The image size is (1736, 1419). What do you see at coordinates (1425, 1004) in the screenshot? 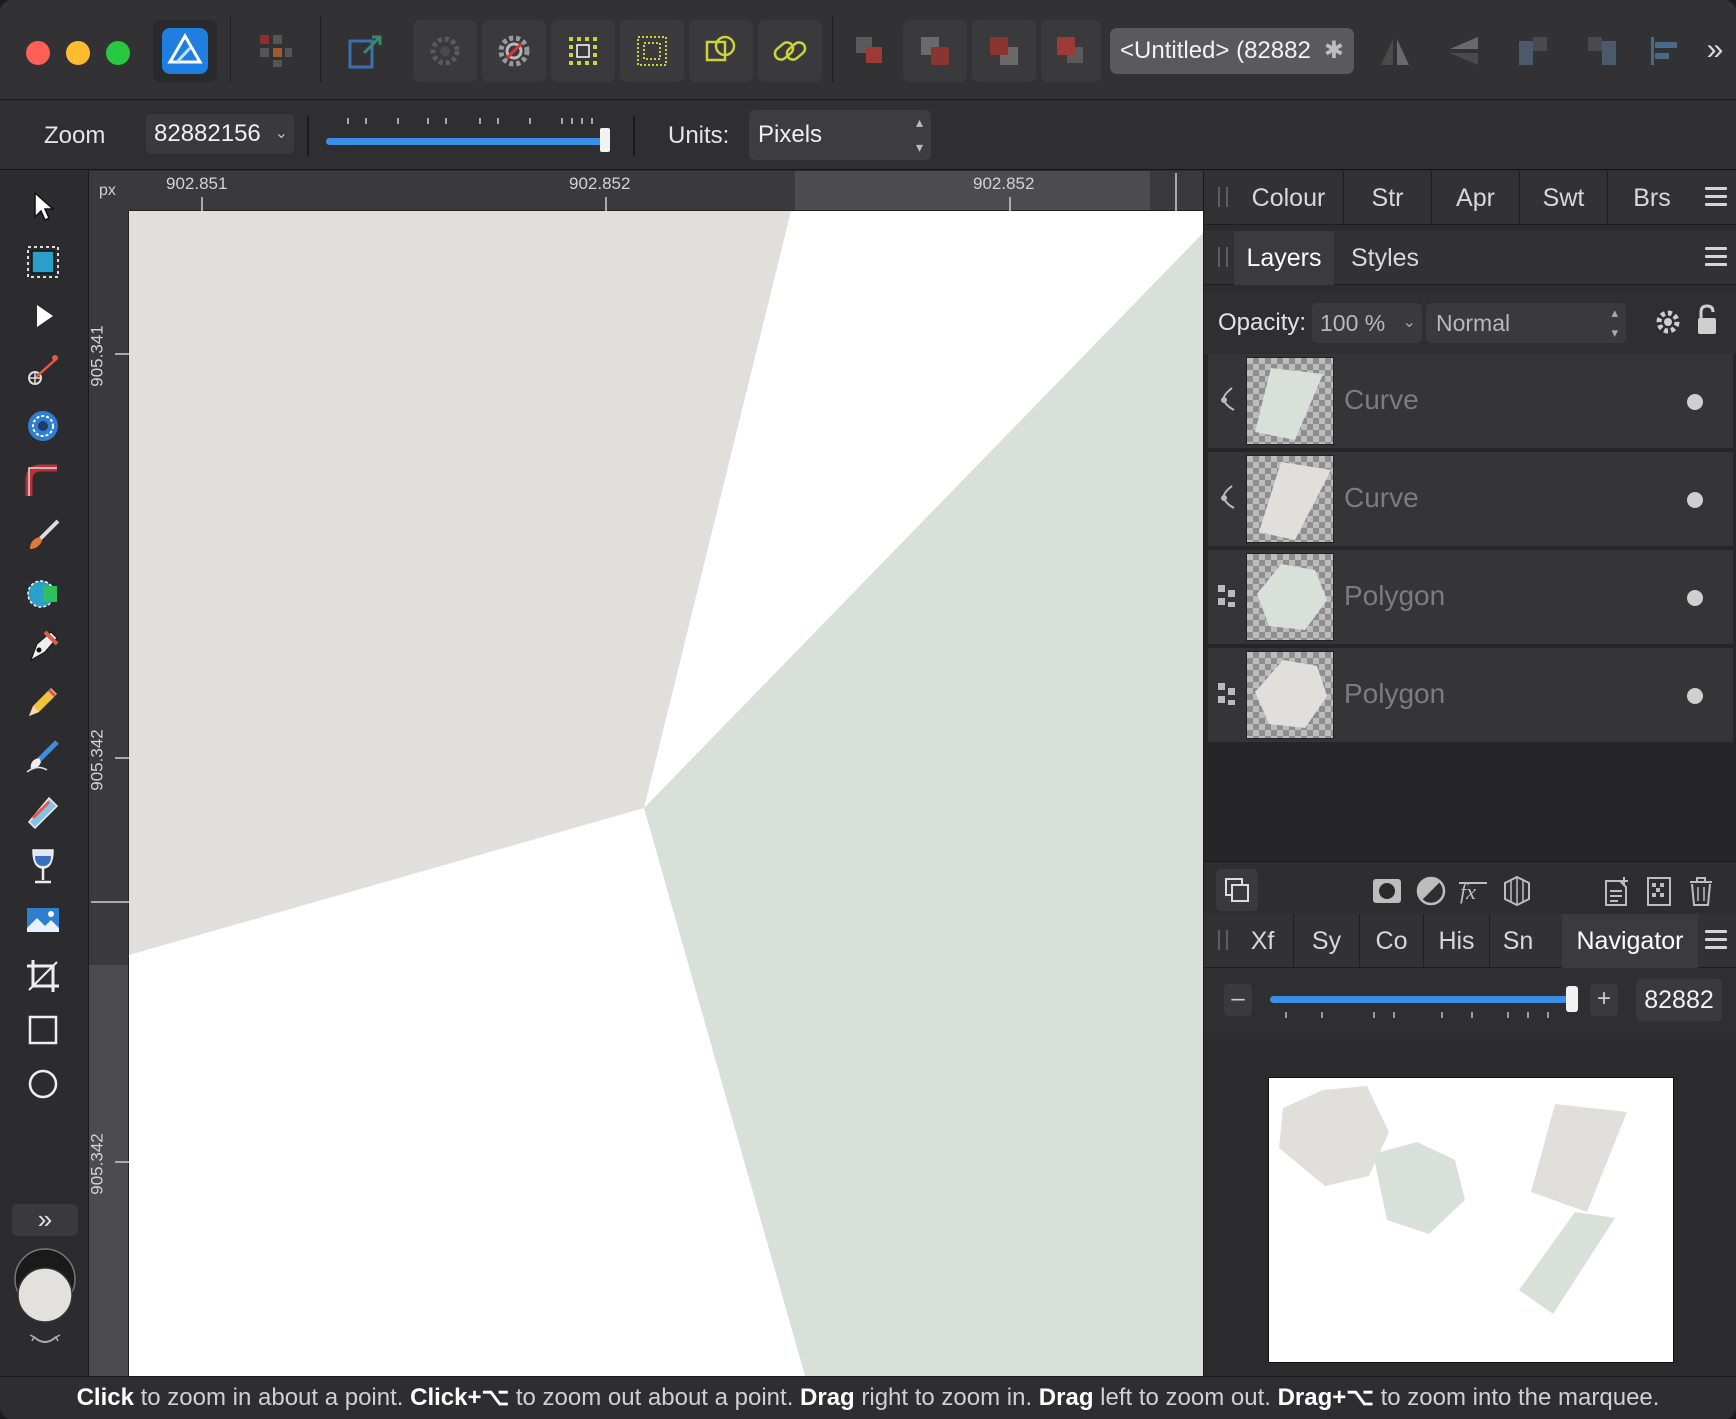
I see `navigator-zoom-slider` at bounding box center [1425, 1004].